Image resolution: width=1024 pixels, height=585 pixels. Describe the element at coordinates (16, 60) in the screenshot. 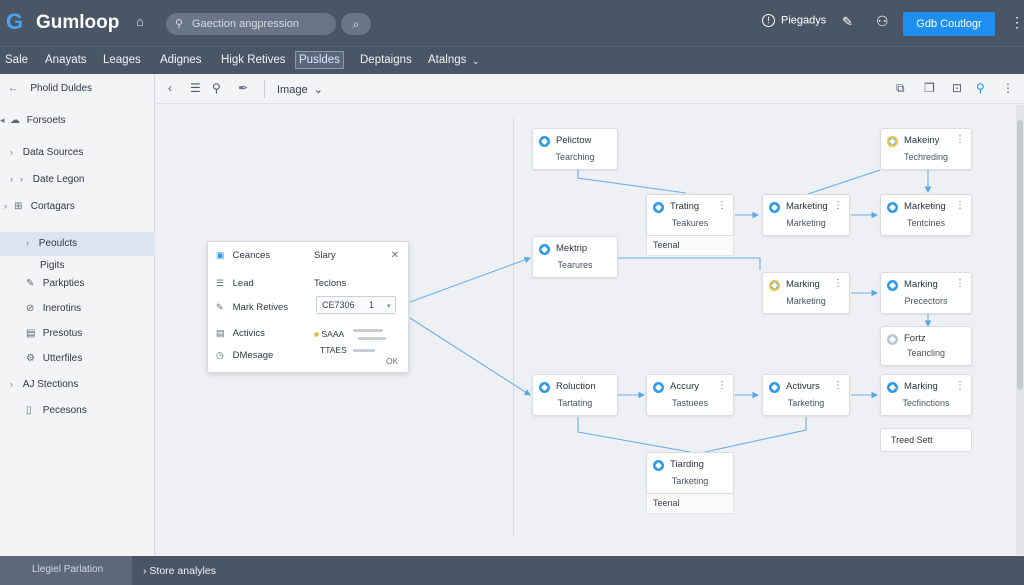

I see `nav-item: Sale` at that location.